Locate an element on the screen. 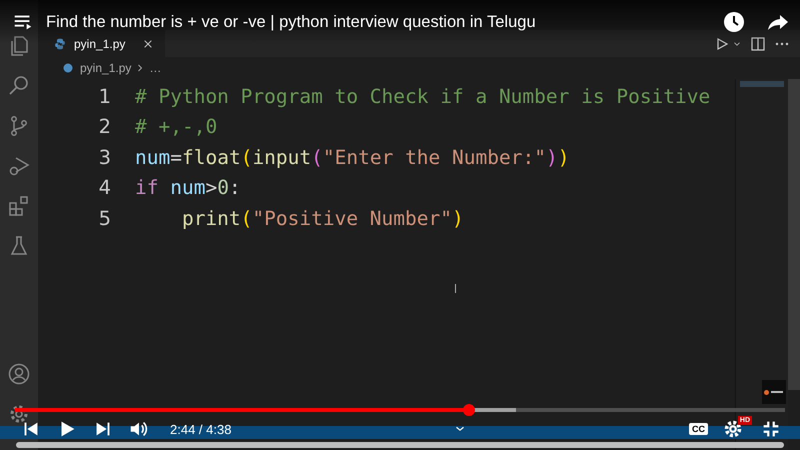 The height and width of the screenshot is (450, 800). code-line: num=float(input("Enter the Number:")) is located at coordinates (352, 157).